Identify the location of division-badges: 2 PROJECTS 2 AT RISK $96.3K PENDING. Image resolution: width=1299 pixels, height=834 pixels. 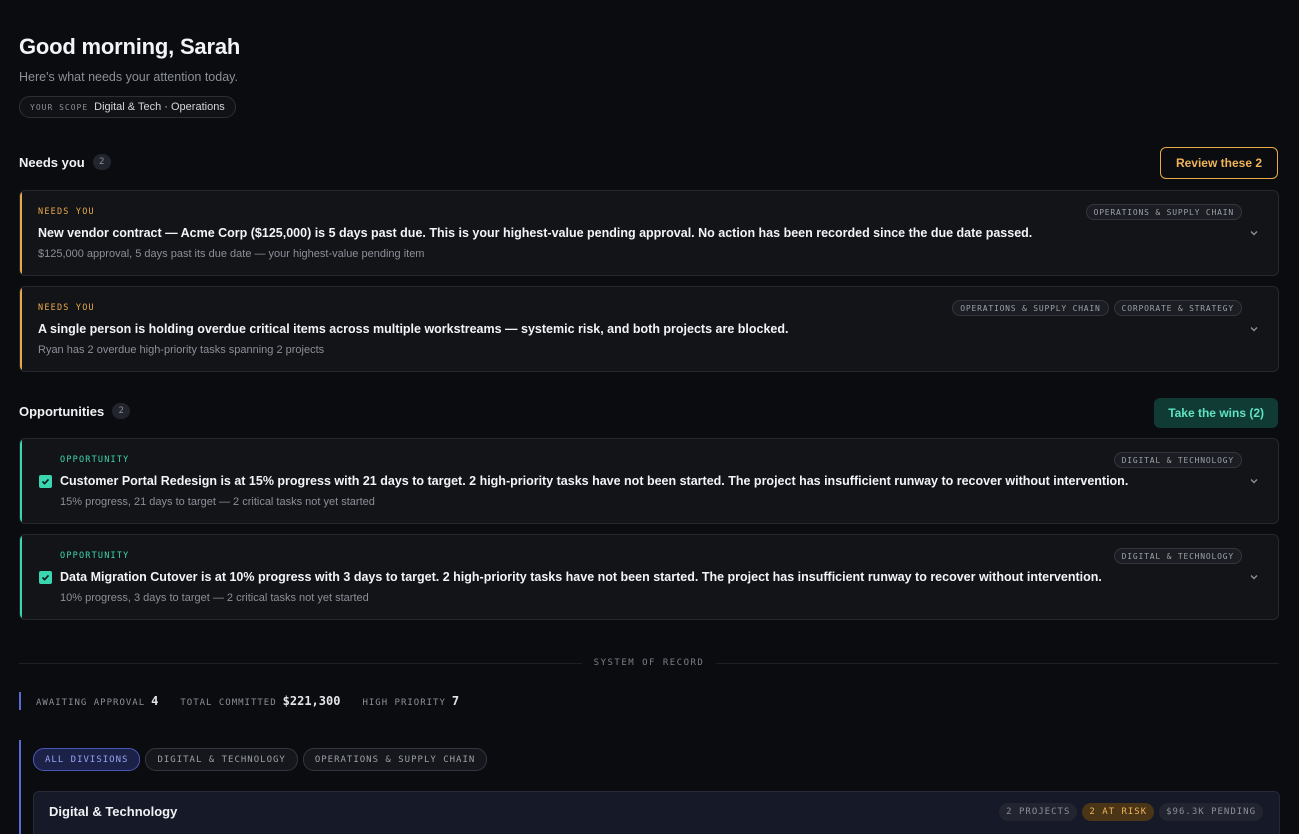
(1131, 812).